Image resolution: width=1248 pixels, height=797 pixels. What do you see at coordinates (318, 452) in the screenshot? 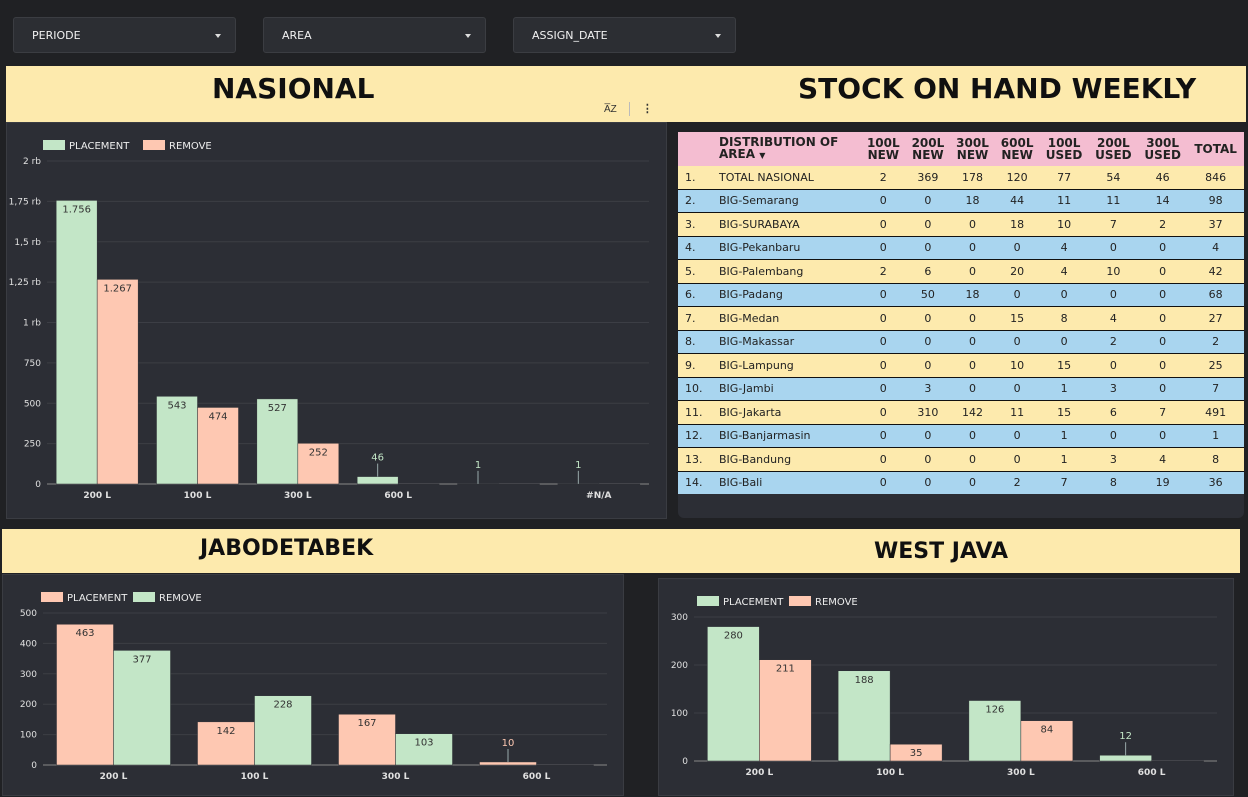
I see `data-label: 252` at bounding box center [318, 452].